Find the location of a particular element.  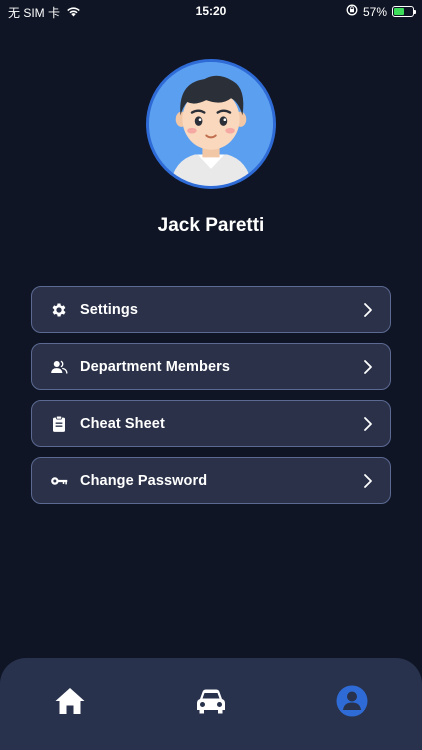

profile-name: Jack Paretti is located at coordinates (211, 225).